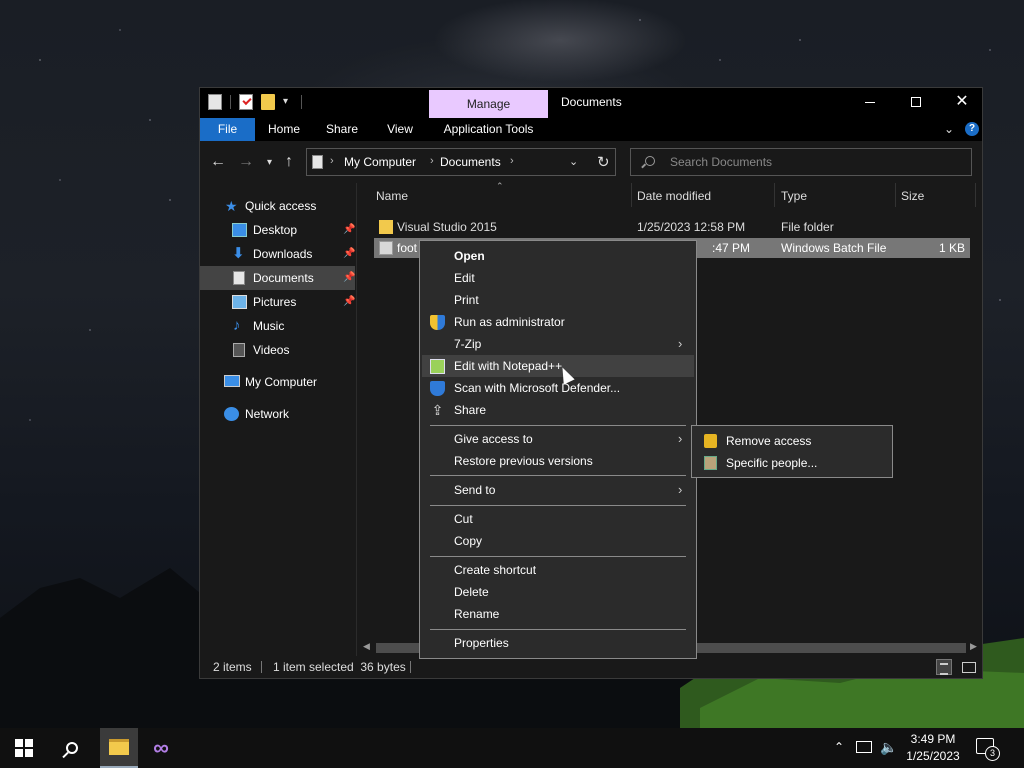 The height and width of the screenshot is (768, 1024). Describe the element at coordinates (558, 410) in the screenshot. I see `menu-item-share: ⇪ Share` at that location.